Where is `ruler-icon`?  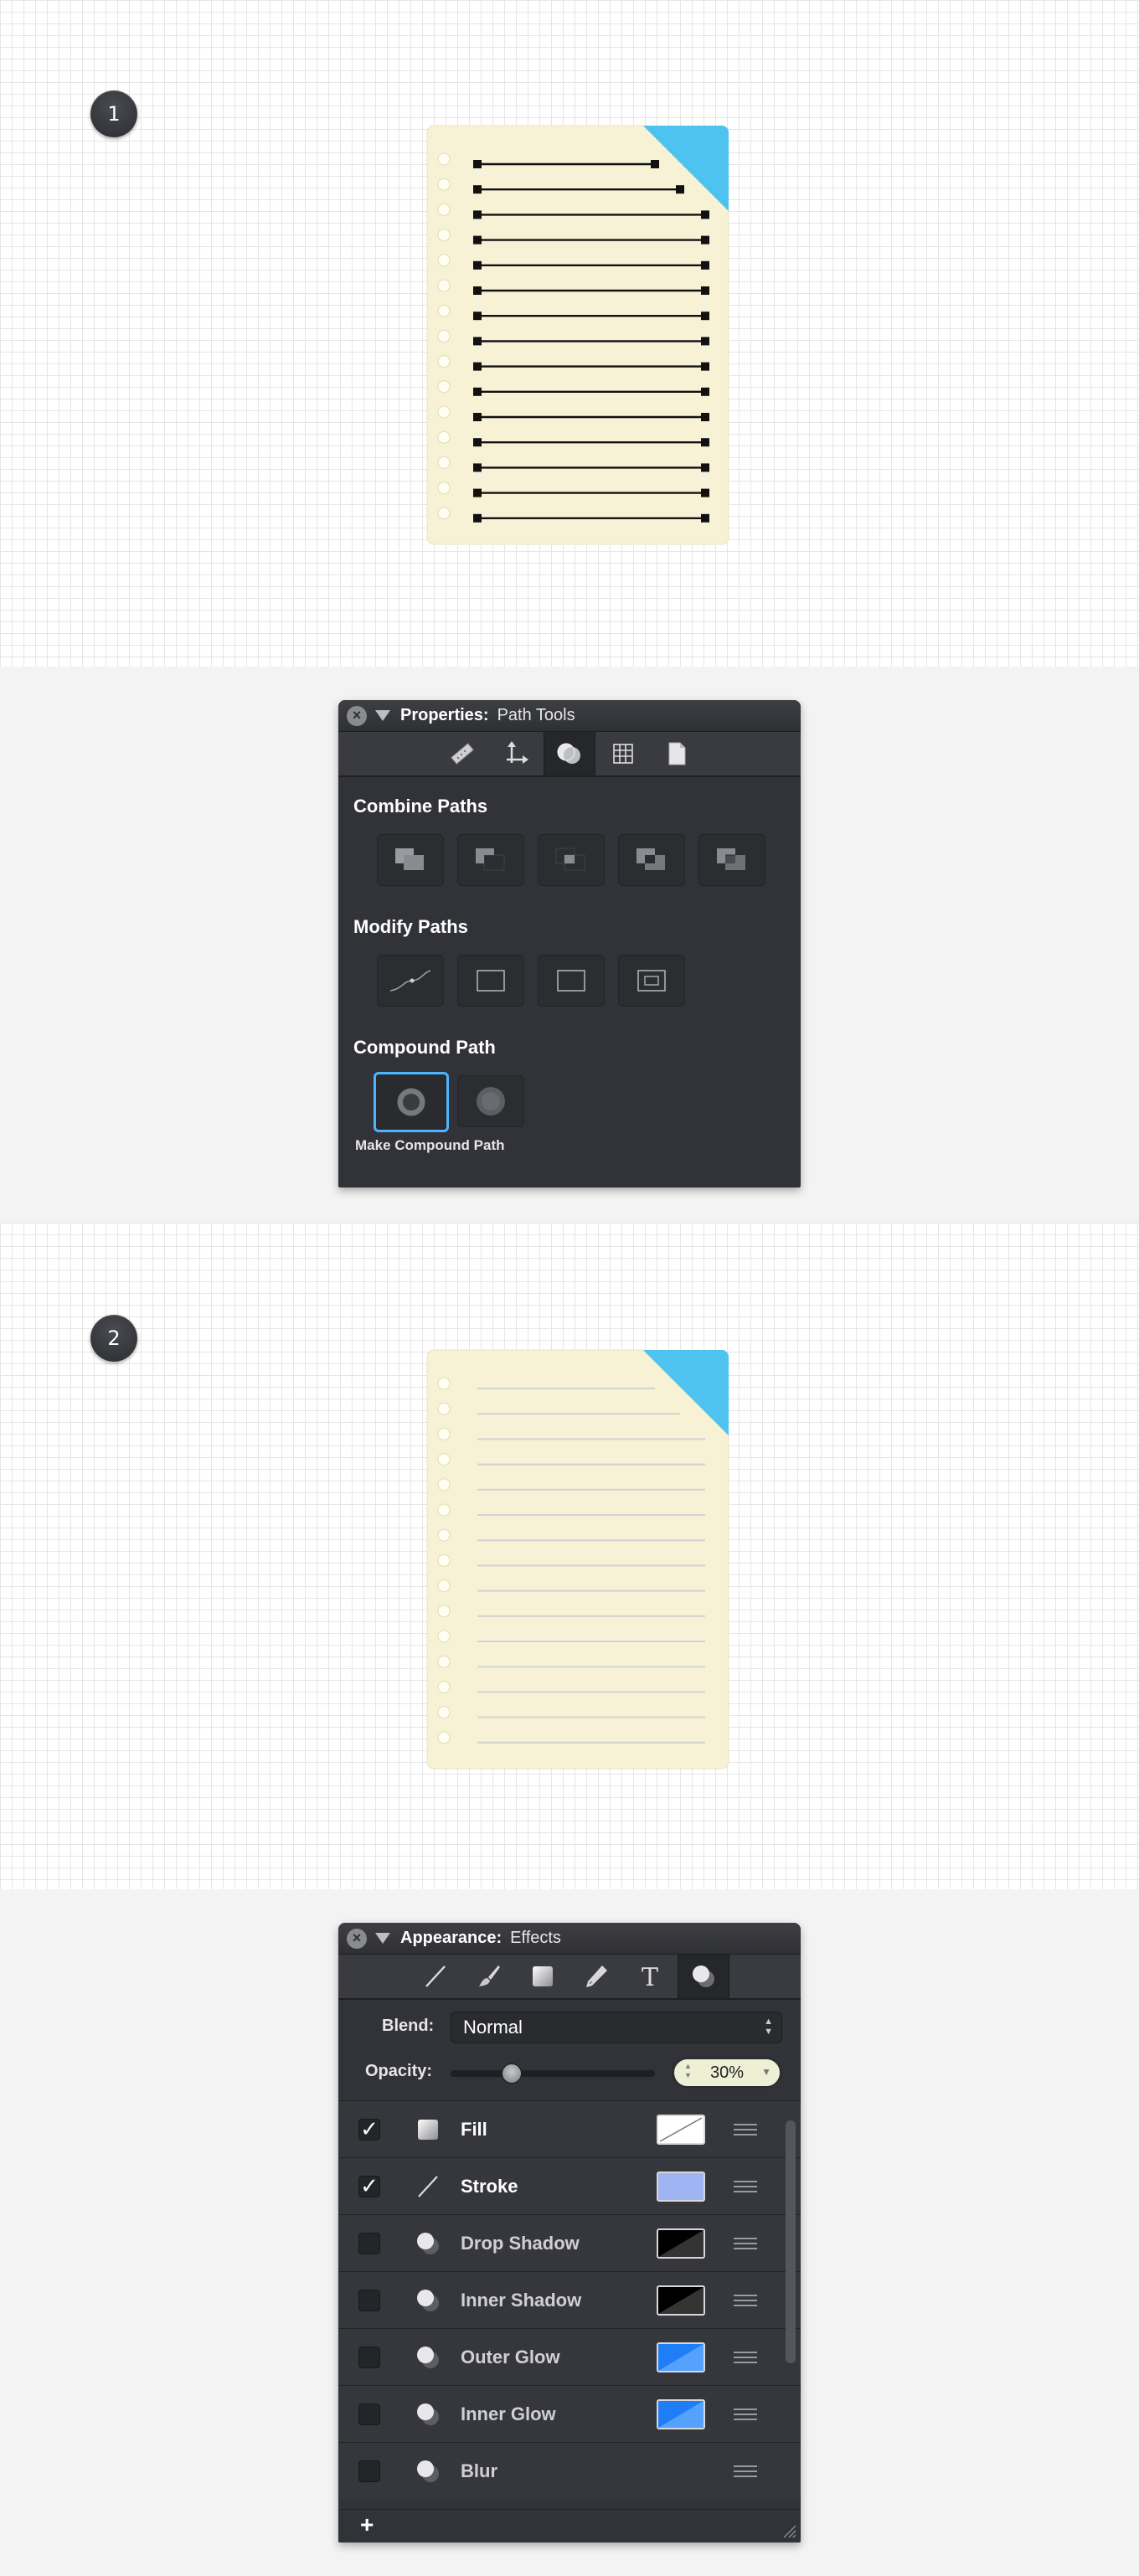
ruler-icon is located at coordinates (462, 753).